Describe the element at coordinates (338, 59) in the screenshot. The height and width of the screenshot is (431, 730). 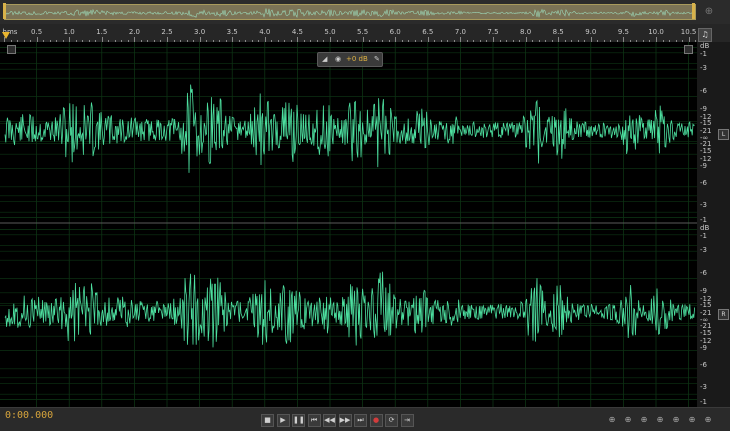
I see `gain-knob-icon: ◉` at that location.